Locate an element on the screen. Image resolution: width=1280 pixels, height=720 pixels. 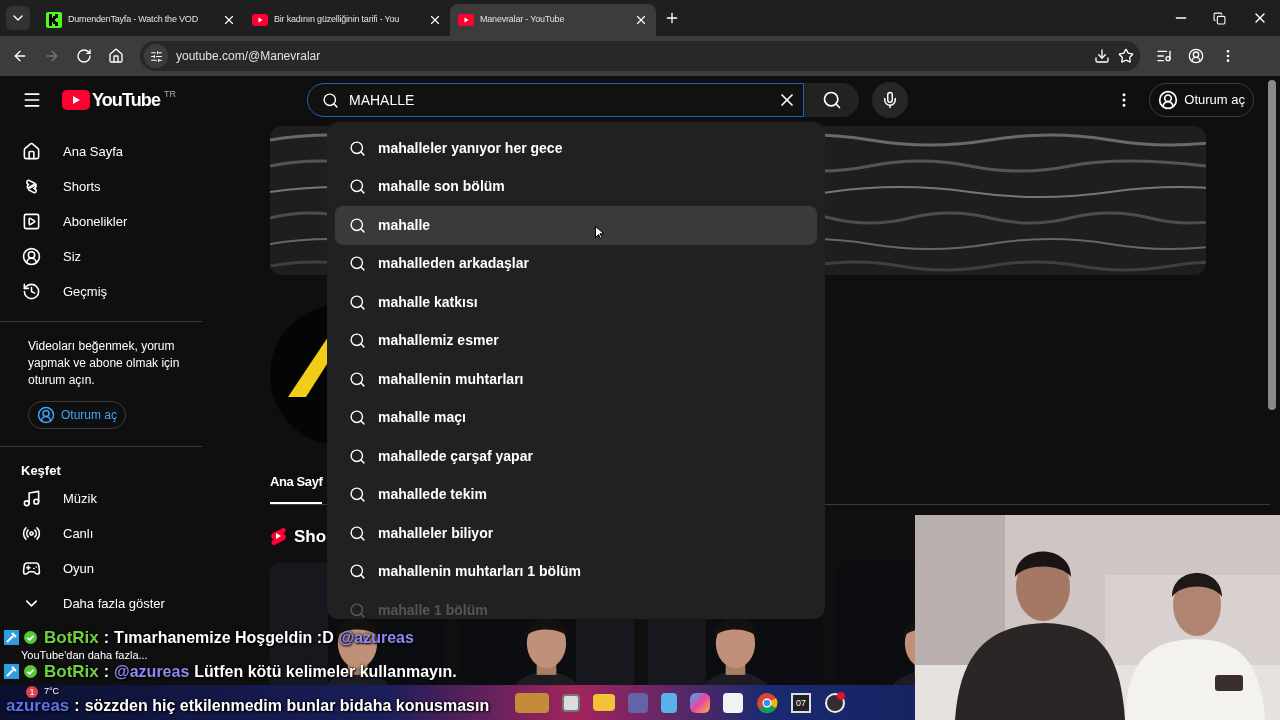
region-code: TR is located at coordinates (170, 94).